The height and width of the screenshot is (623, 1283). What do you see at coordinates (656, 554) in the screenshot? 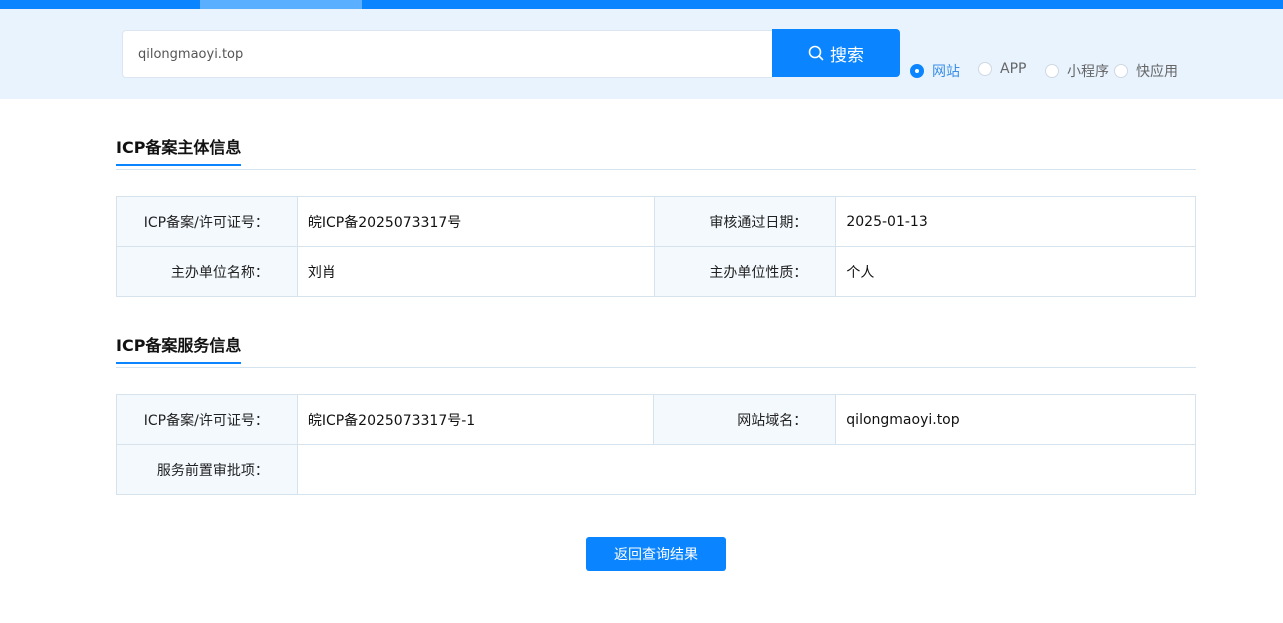
I see `back-to-results-button: 返回查询结果` at bounding box center [656, 554].